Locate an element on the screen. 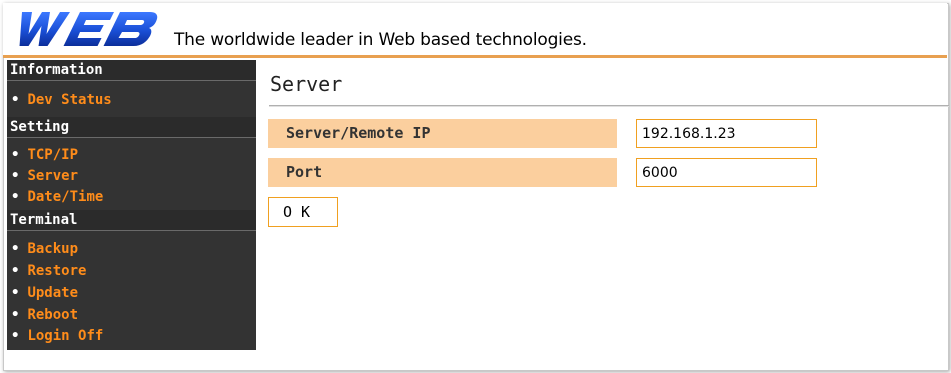  sidebar-item-tcp-ip: • TCP/IP is located at coordinates (44, 155).